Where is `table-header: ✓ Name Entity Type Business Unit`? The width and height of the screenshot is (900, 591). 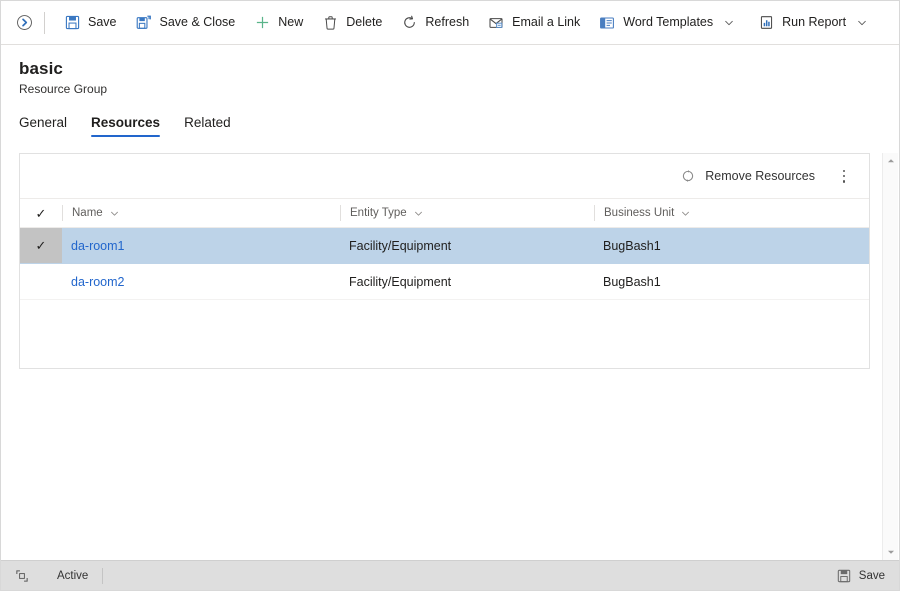 table-header: ✓ Name Entity Type Business Unit is located at coordinates (444, 213).